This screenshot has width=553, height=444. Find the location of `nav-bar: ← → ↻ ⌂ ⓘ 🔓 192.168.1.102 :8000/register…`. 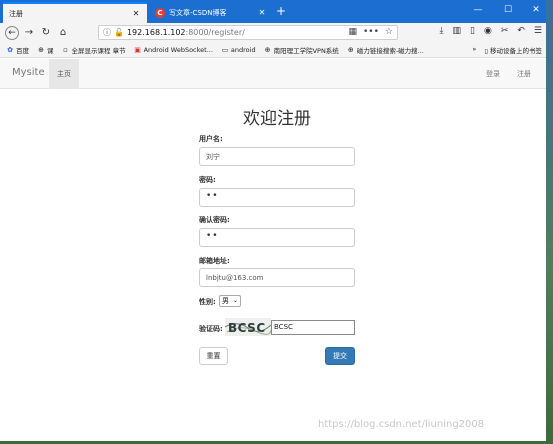

nav-bar: ← → ↻ ⌂ ⓘ 🔓 192.168.1.102 :8000/register… is located at coordinates (273, 32).